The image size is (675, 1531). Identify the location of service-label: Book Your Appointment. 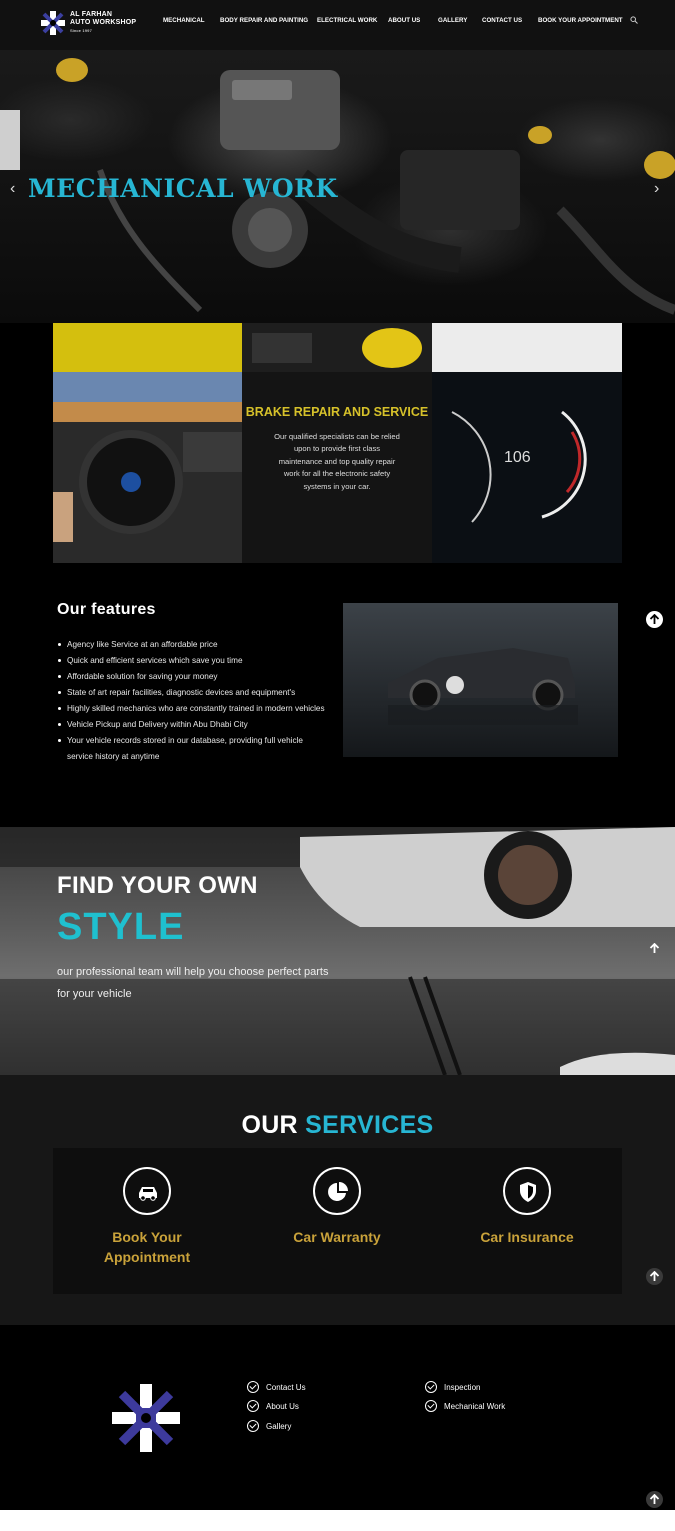
(147, 1247).